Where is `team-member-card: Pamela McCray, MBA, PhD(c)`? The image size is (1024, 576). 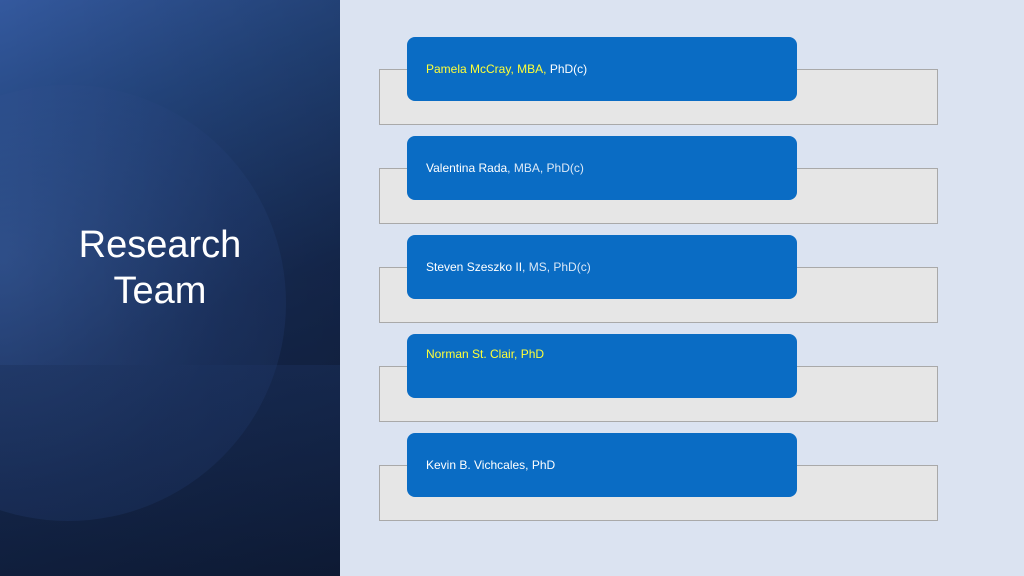
team-member-card: Pamela McCray, MBA, PhD(c) is located at coordinates (682, 87).